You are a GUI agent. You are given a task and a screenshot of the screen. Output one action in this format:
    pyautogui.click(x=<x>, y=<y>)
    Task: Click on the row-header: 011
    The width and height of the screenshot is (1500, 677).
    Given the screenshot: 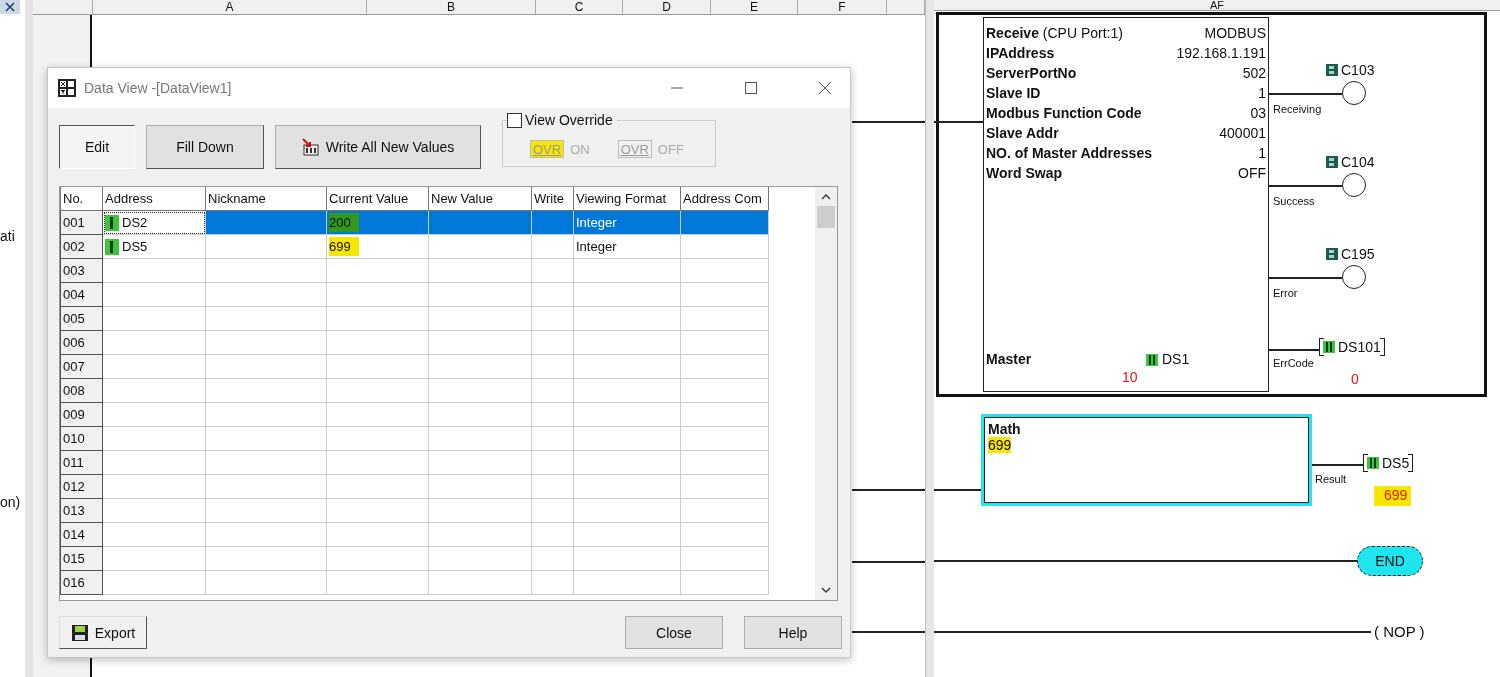 What is the action you would take?
    pyautogui.click(x=81, y=462)
    